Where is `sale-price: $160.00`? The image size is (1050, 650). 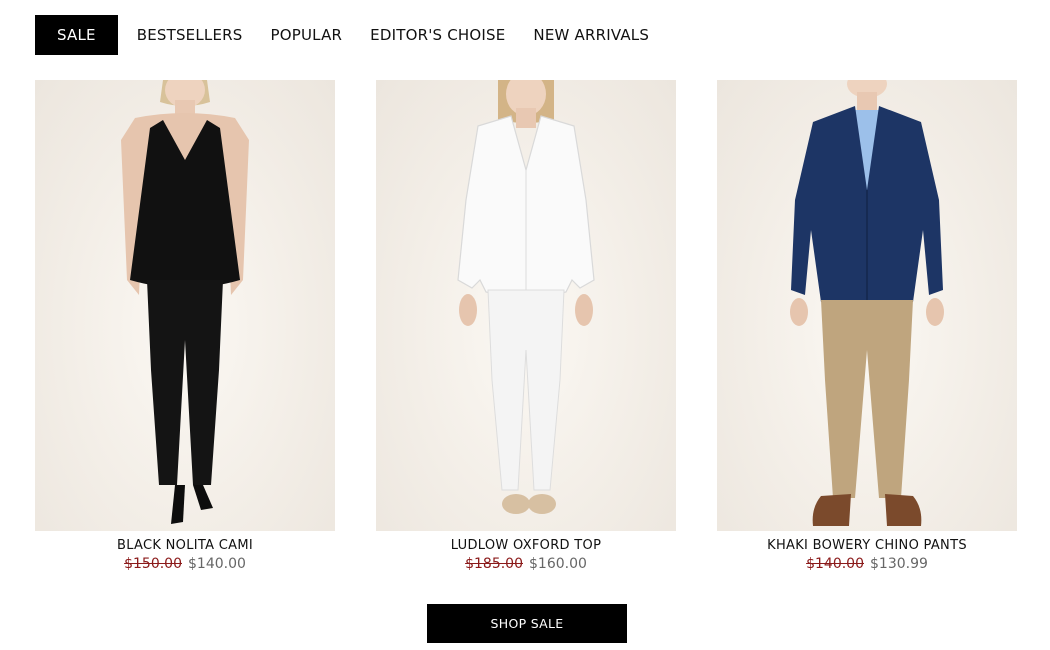
sale-price: $160.00 is located at coordinates (558, 564).